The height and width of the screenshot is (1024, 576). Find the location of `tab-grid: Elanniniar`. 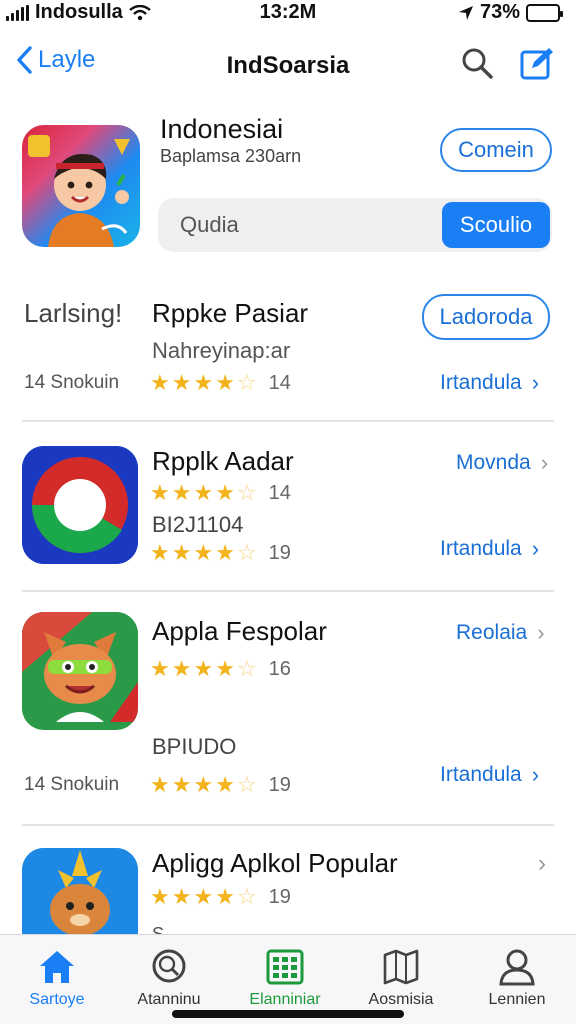

tab-grid: Elanniniar is located at coordinates (285, 978).